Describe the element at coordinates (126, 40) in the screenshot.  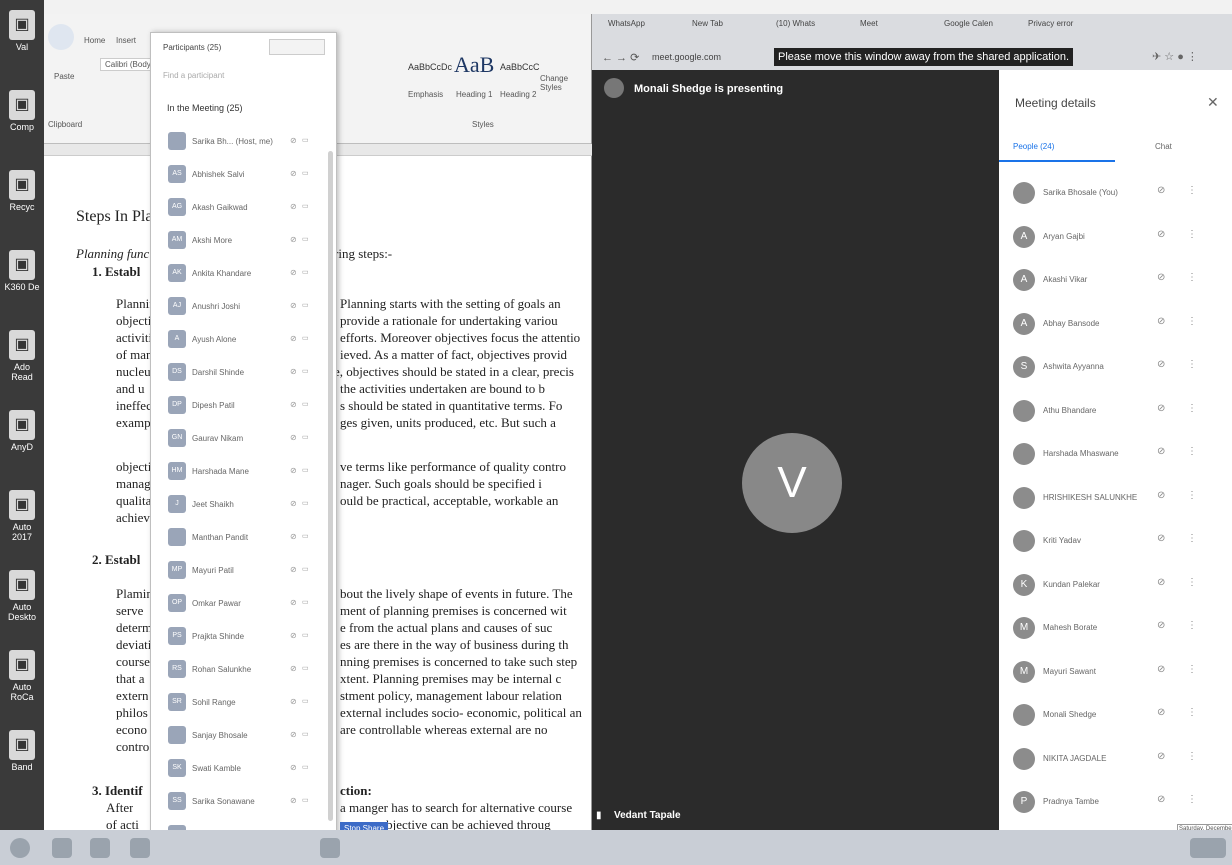
I see `tab-insert: Insert` at that location.